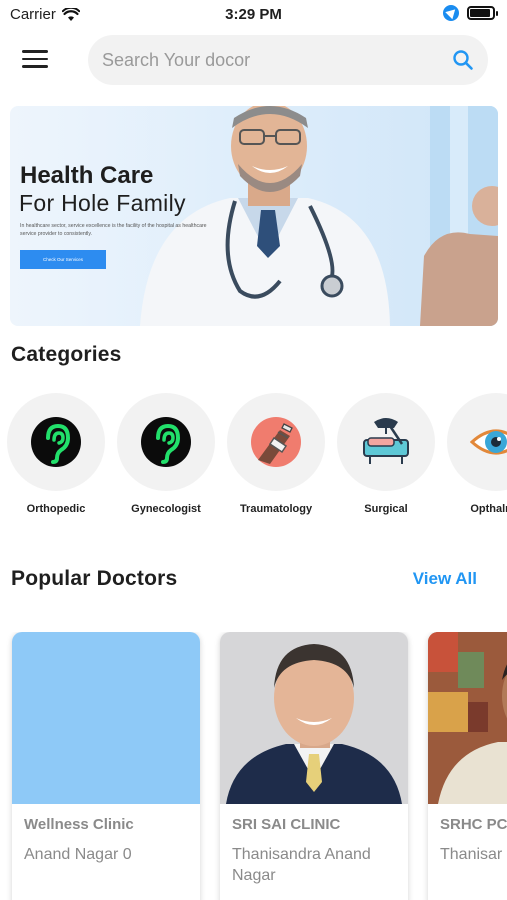  Describe the element at coordinates (276, 509) in the screenshot. I see `category-label: Traumatology` at that location.